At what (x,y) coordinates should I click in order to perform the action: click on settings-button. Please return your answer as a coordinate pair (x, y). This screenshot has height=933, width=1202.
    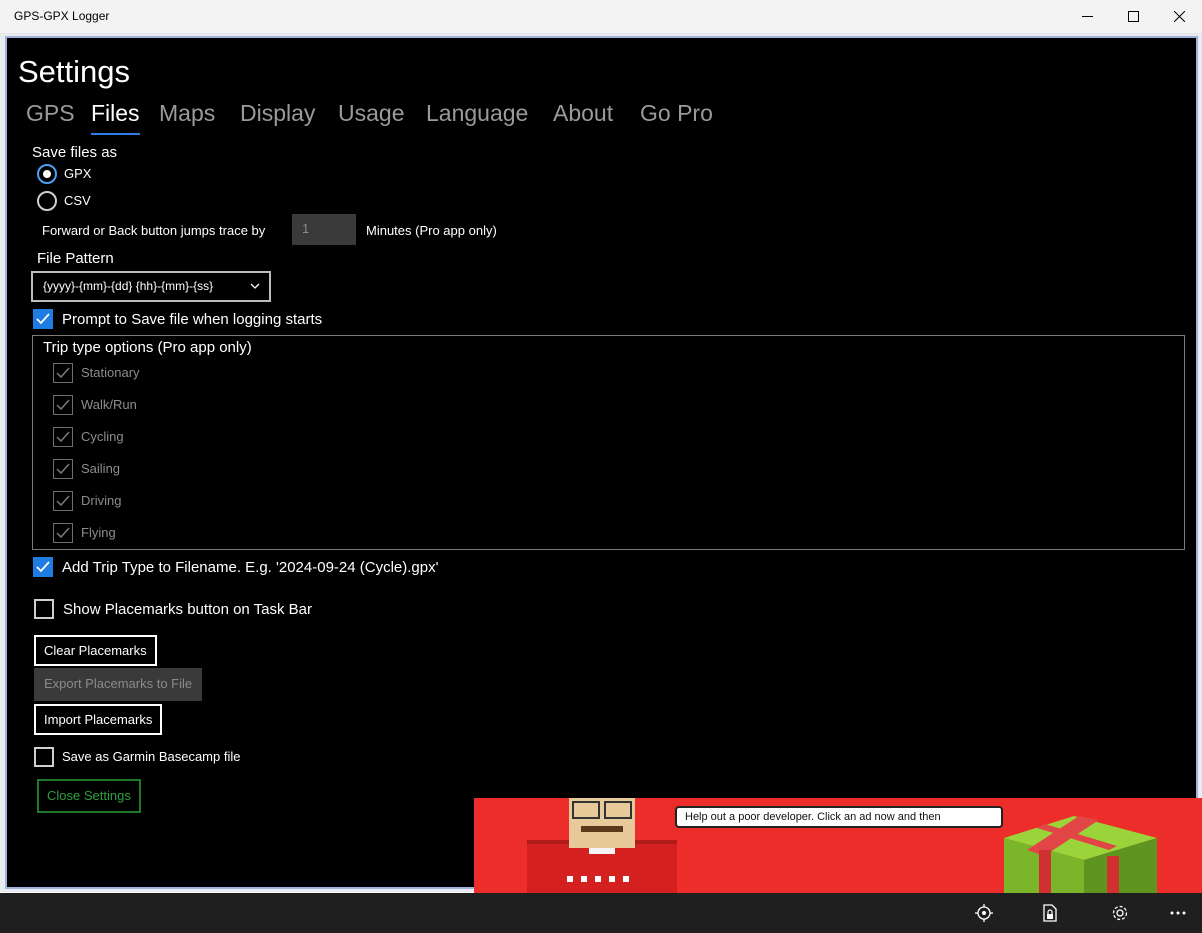
    Looking at the image, I should click on (1120, 913).